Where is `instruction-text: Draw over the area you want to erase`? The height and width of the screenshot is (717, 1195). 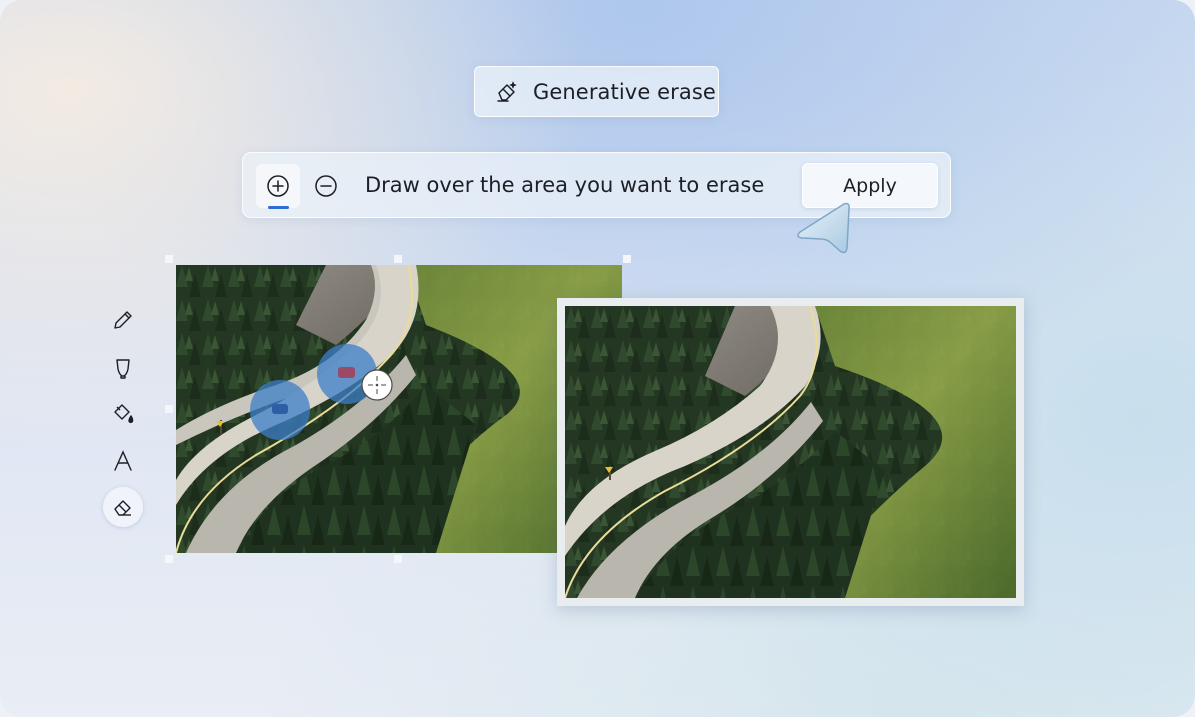
instruction-text: Draw over the area you want to erase is located at coordinates (565, 185).